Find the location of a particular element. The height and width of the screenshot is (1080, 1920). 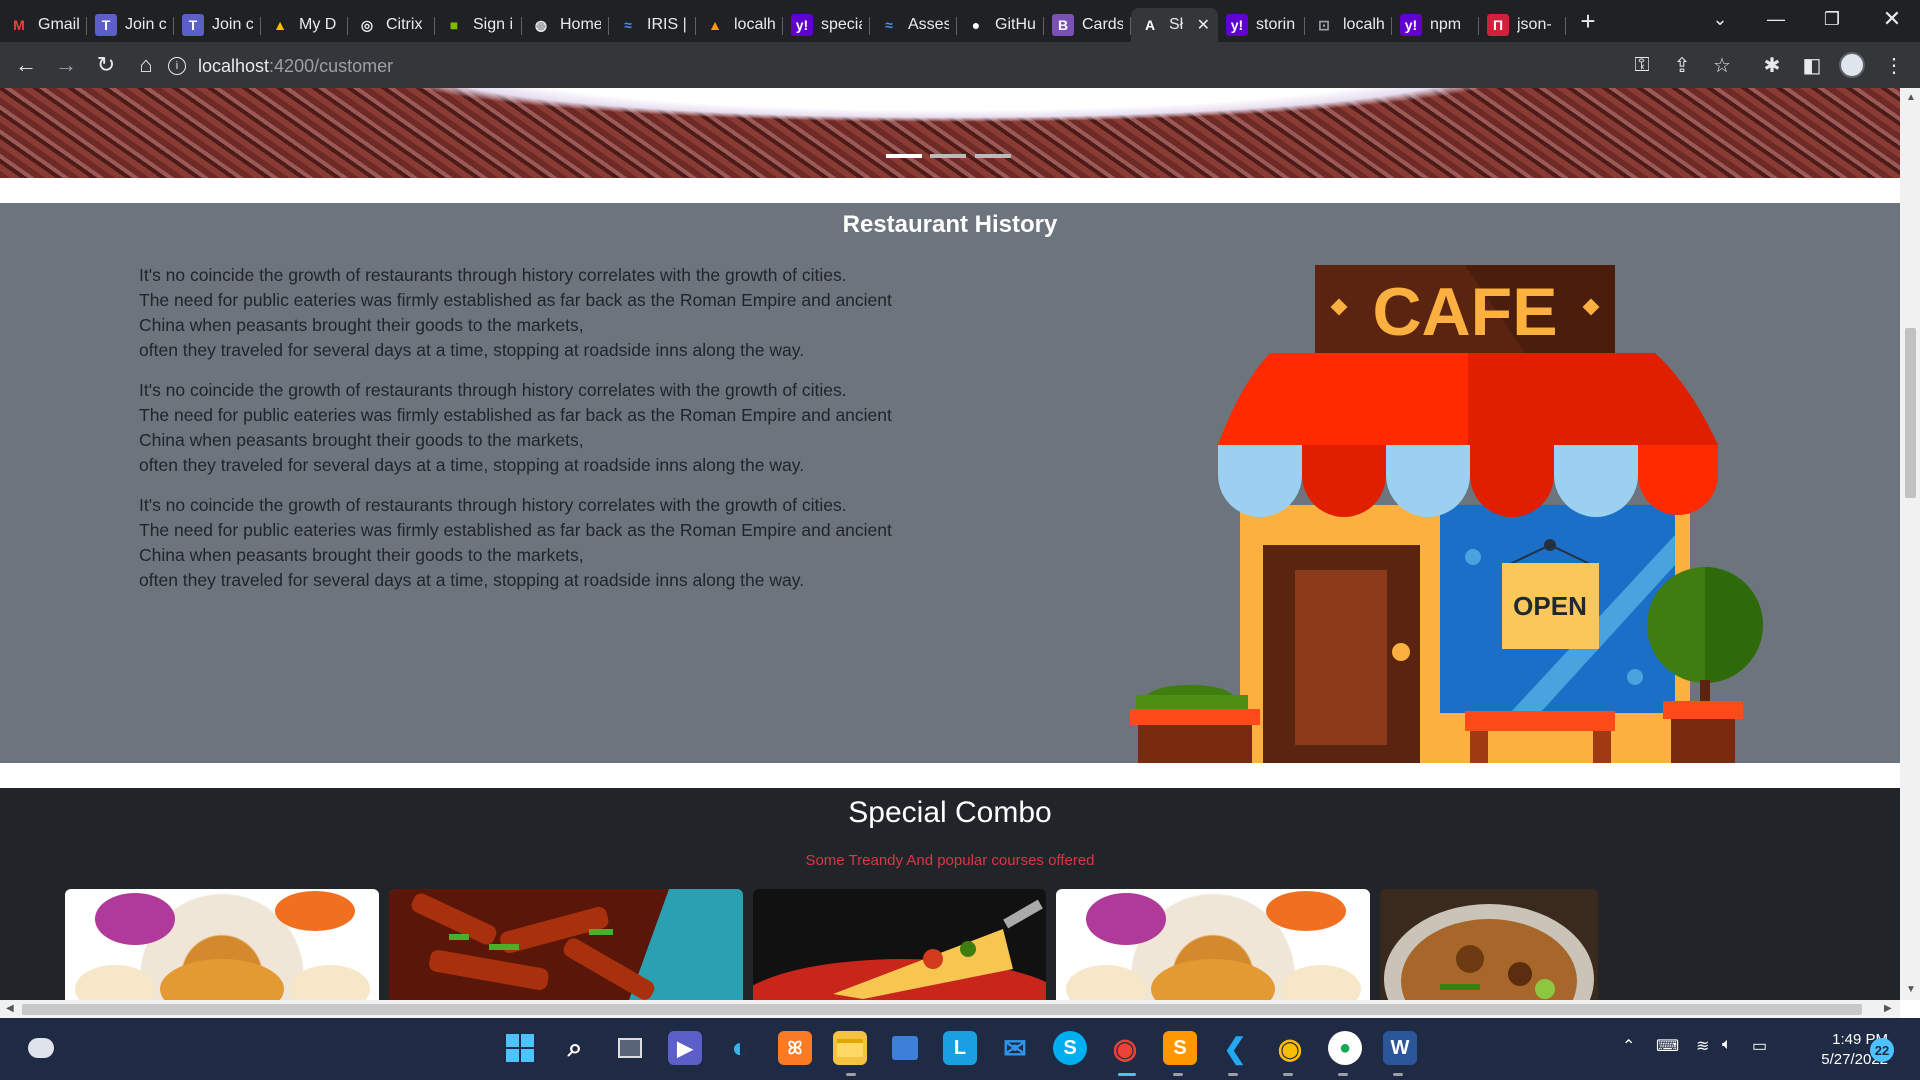

tab: y! storin is located at coordinates (1261, 25).